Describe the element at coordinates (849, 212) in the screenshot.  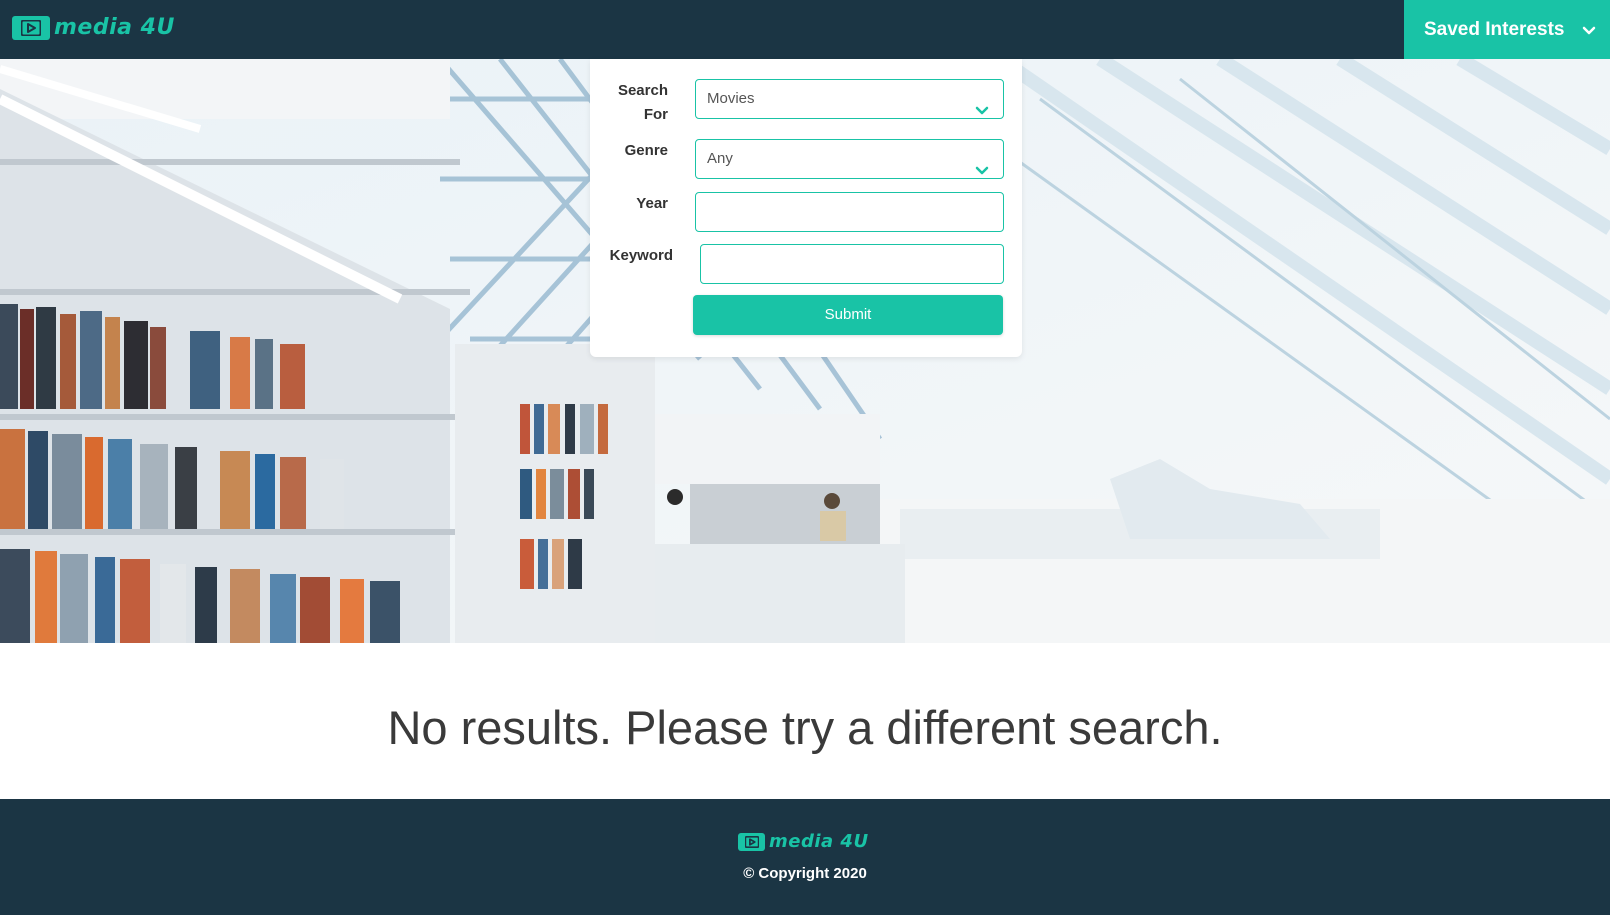
I see `year-input` at that location.